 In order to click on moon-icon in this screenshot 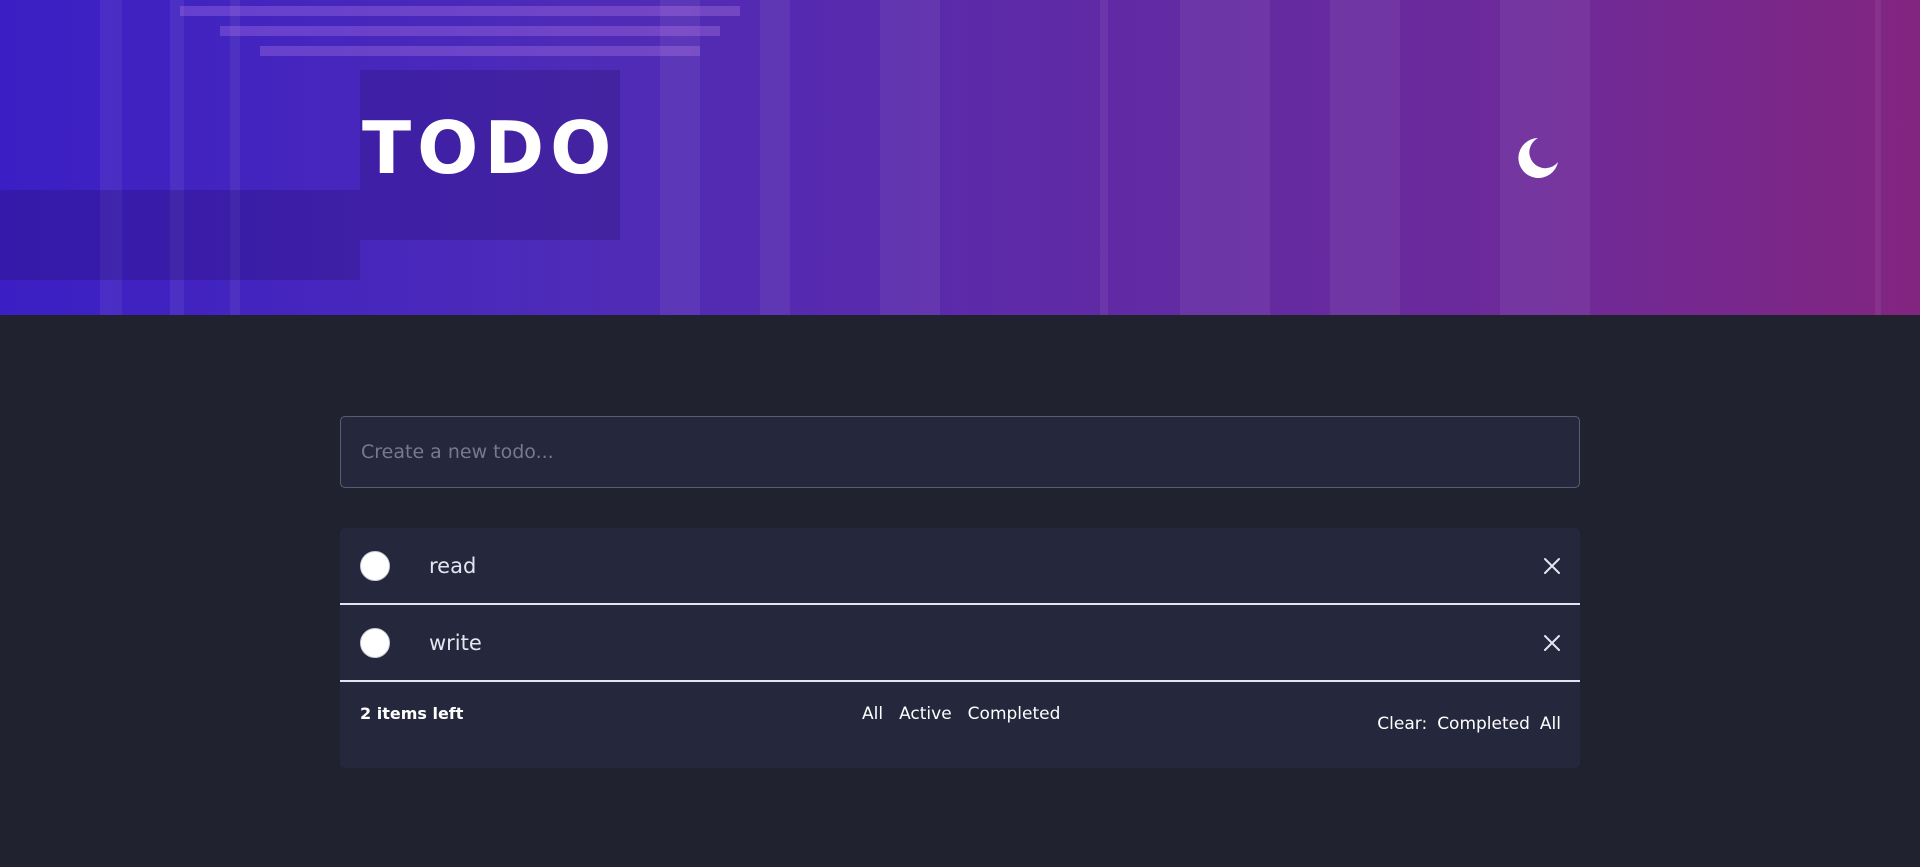, I will do `click(1538, 158)`.